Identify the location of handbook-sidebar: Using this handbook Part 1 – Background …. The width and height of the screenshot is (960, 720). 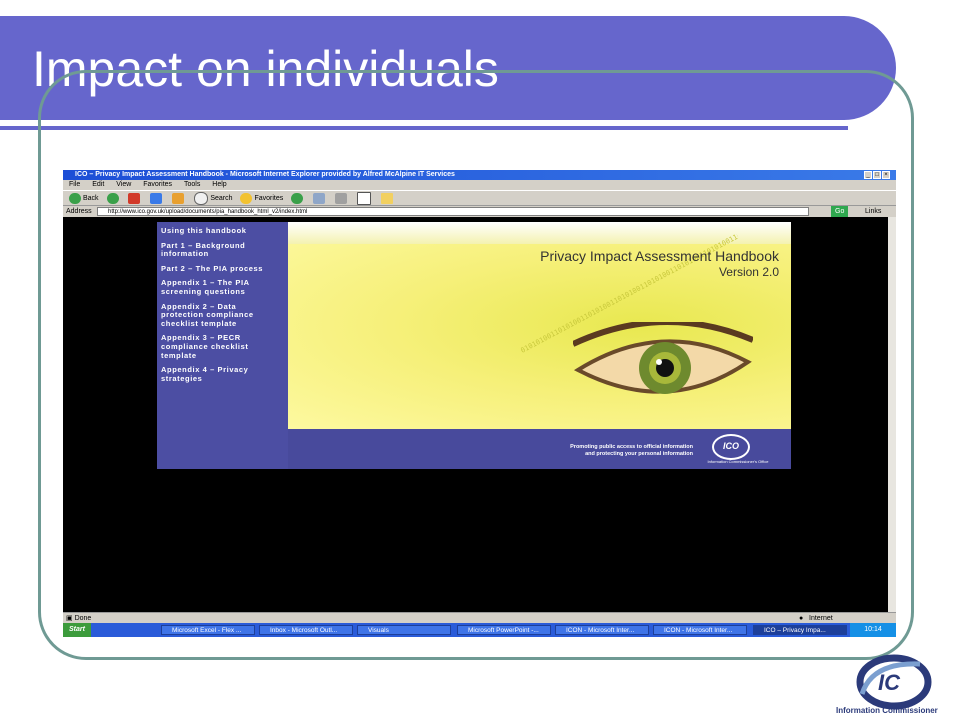
(222, 345).